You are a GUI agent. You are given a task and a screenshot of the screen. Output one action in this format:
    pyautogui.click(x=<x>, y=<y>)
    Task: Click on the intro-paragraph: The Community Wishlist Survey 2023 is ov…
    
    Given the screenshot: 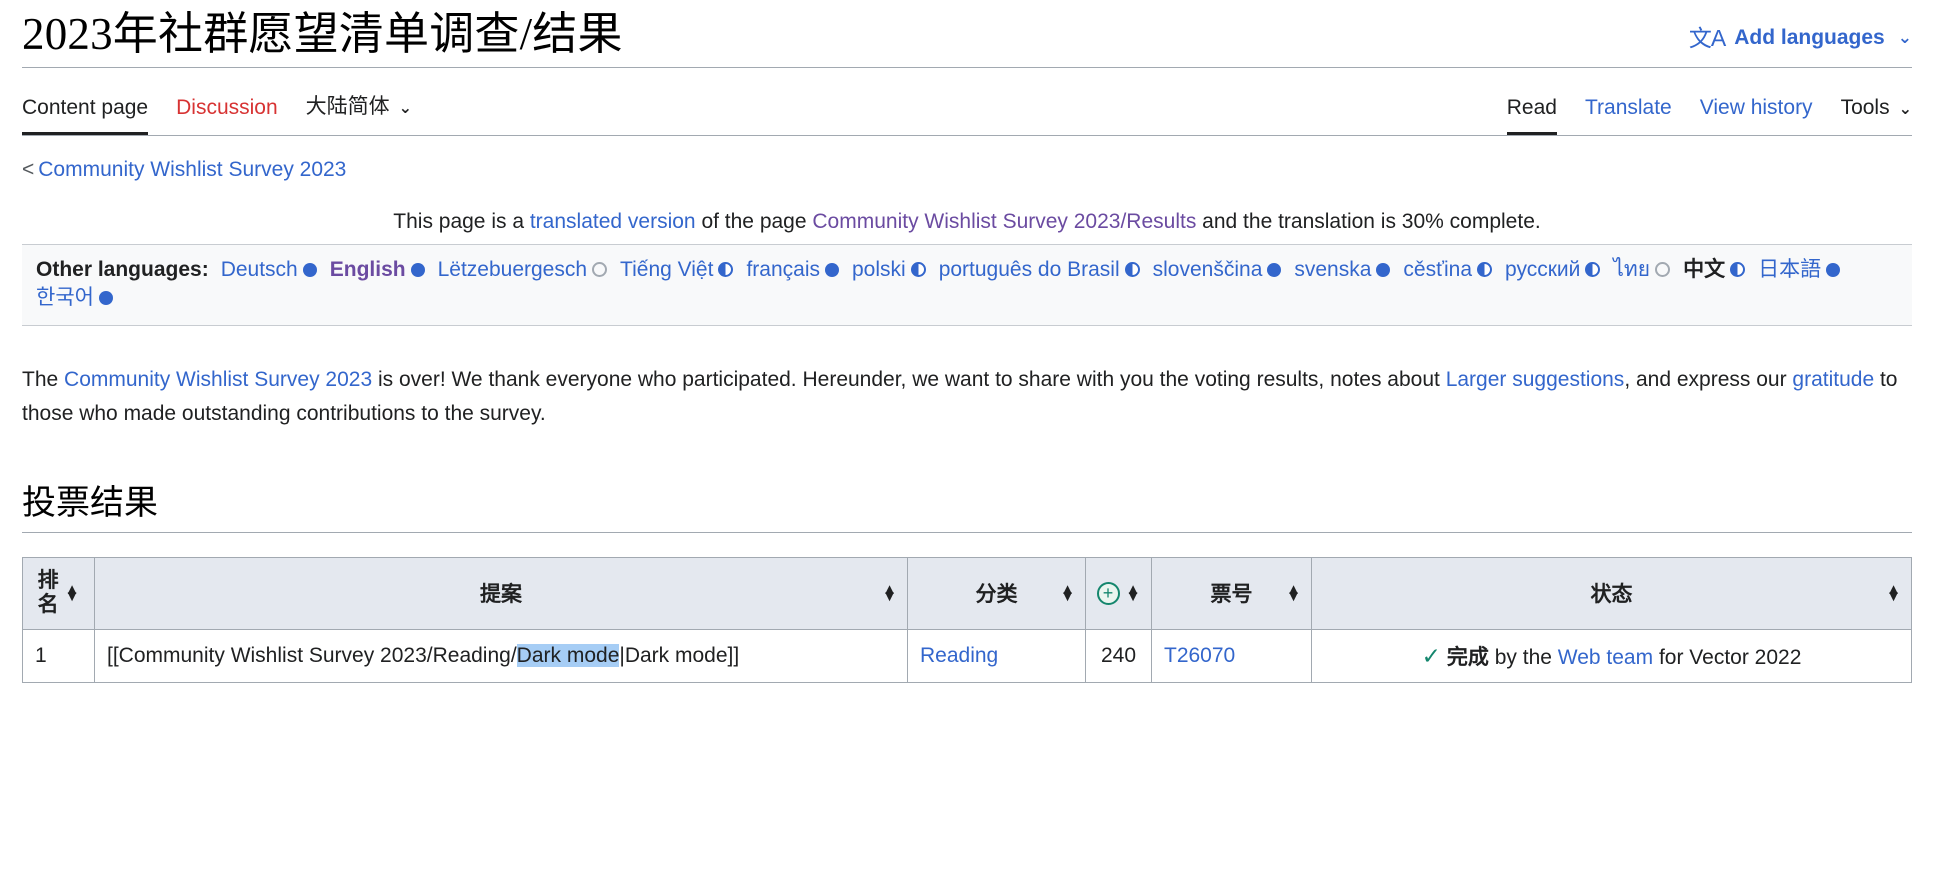 What is the action you would take?
    pyautogui.click(x=967, y=389)
    